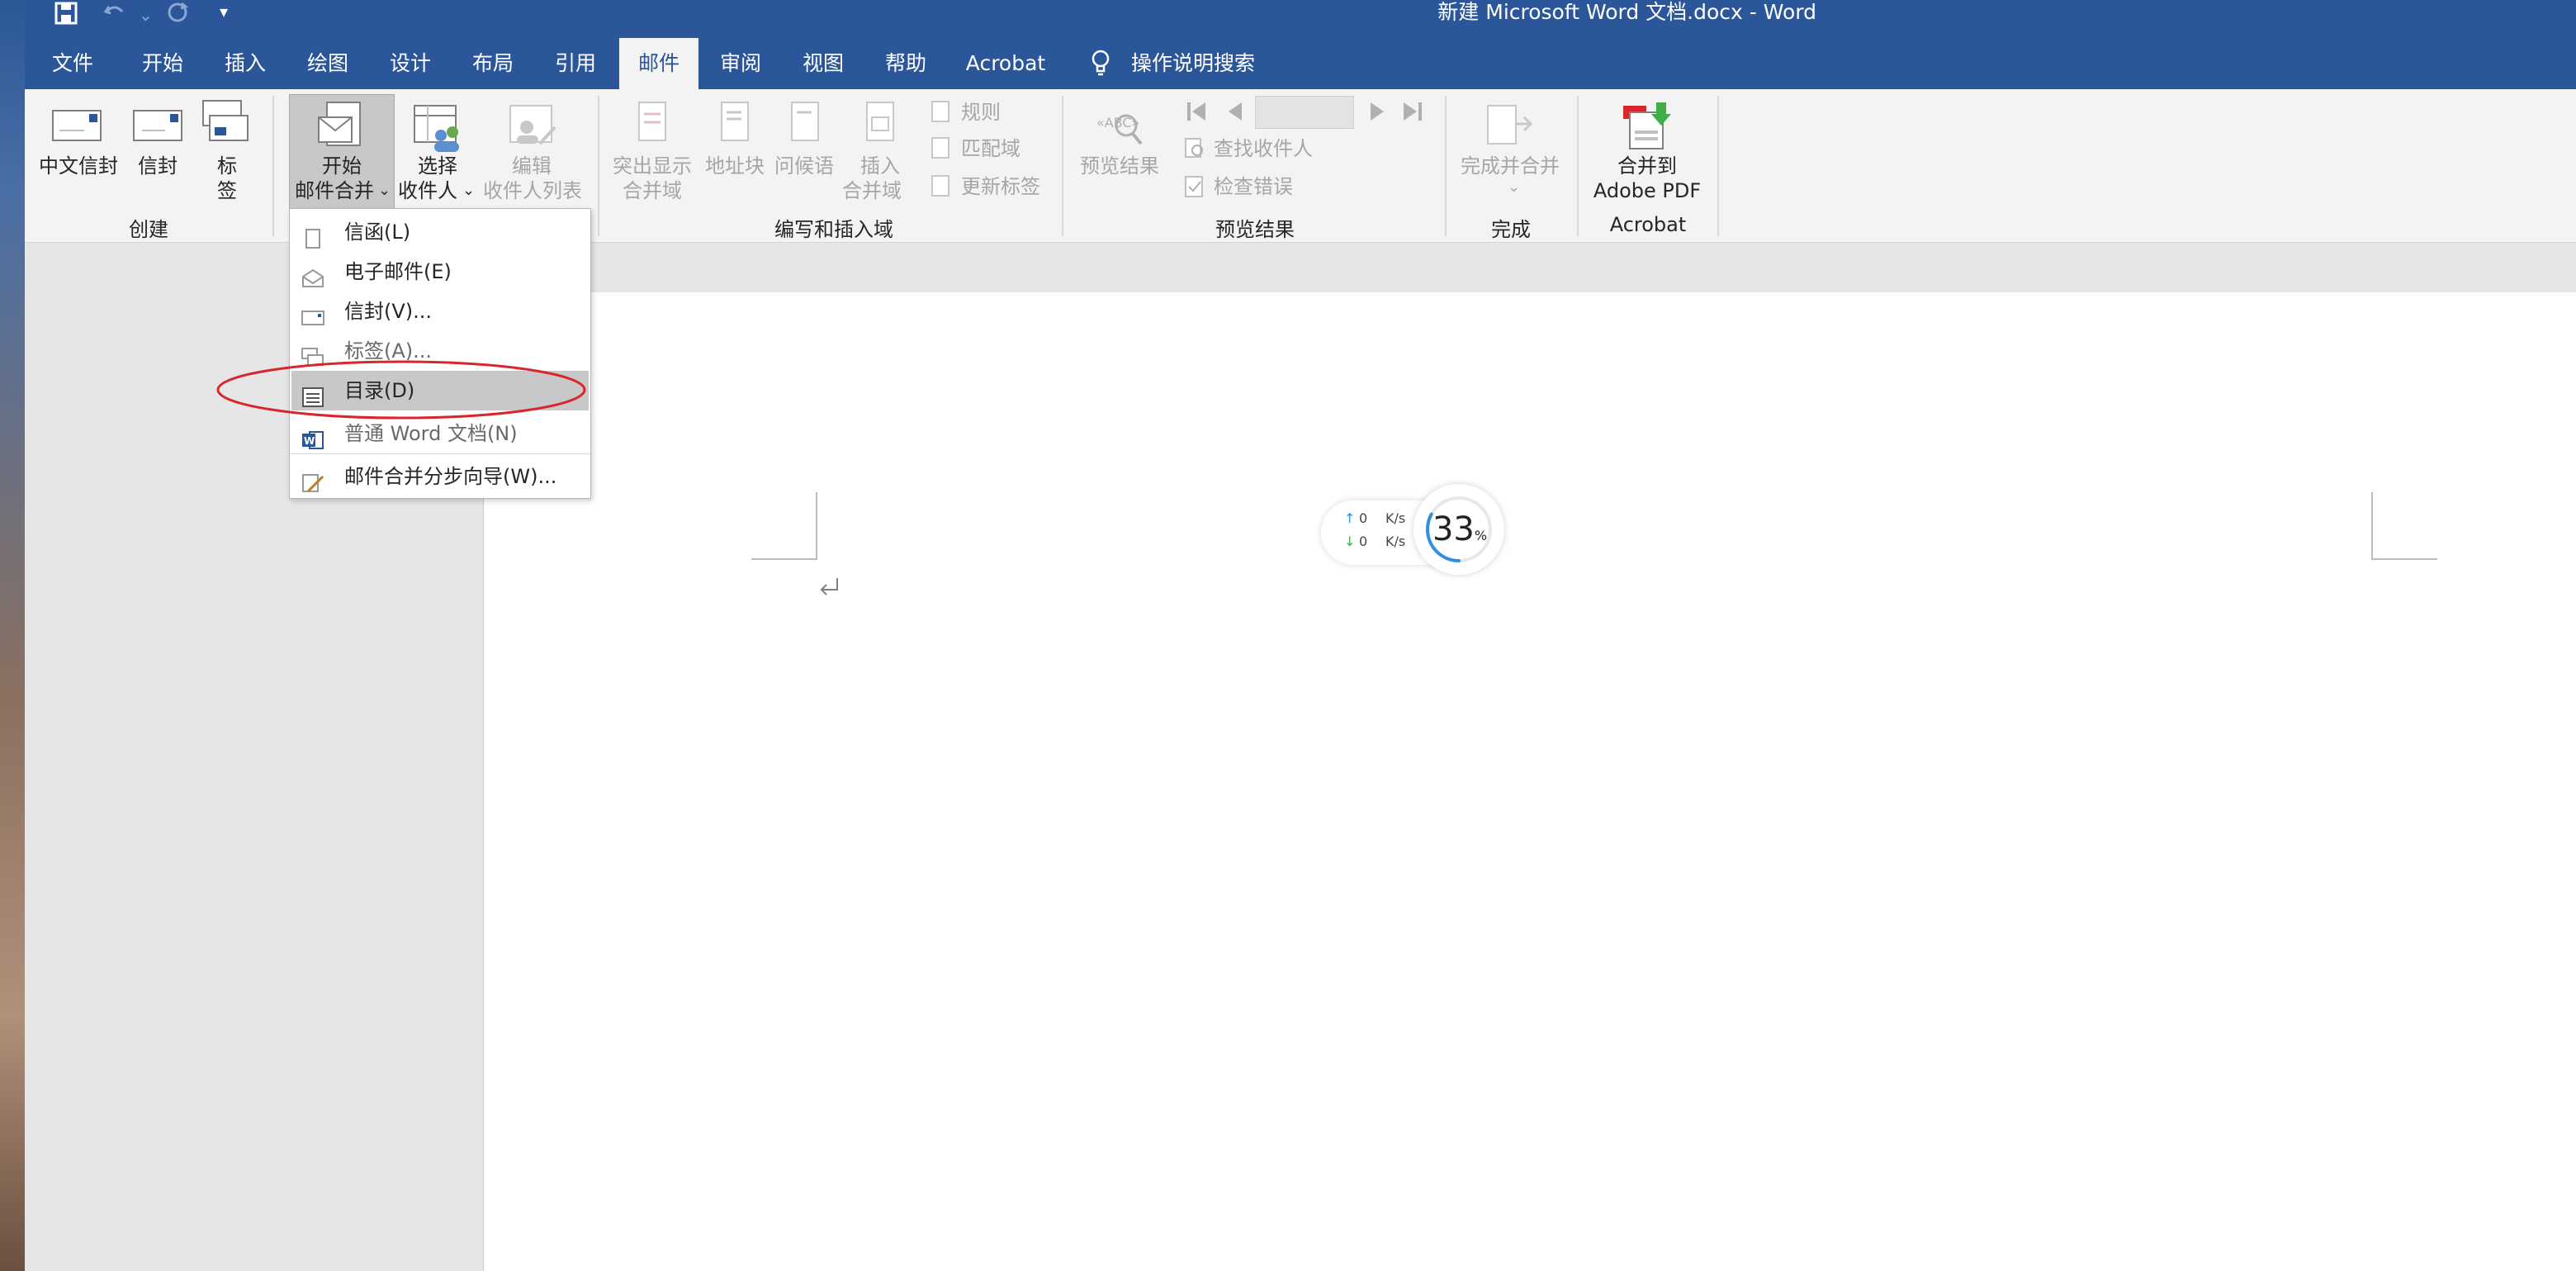 The width and height of the screenshot is (2576, 1271). Describe the element at coordinates (734, 123) in the screenshot. I see `address-block-icon` at that location.